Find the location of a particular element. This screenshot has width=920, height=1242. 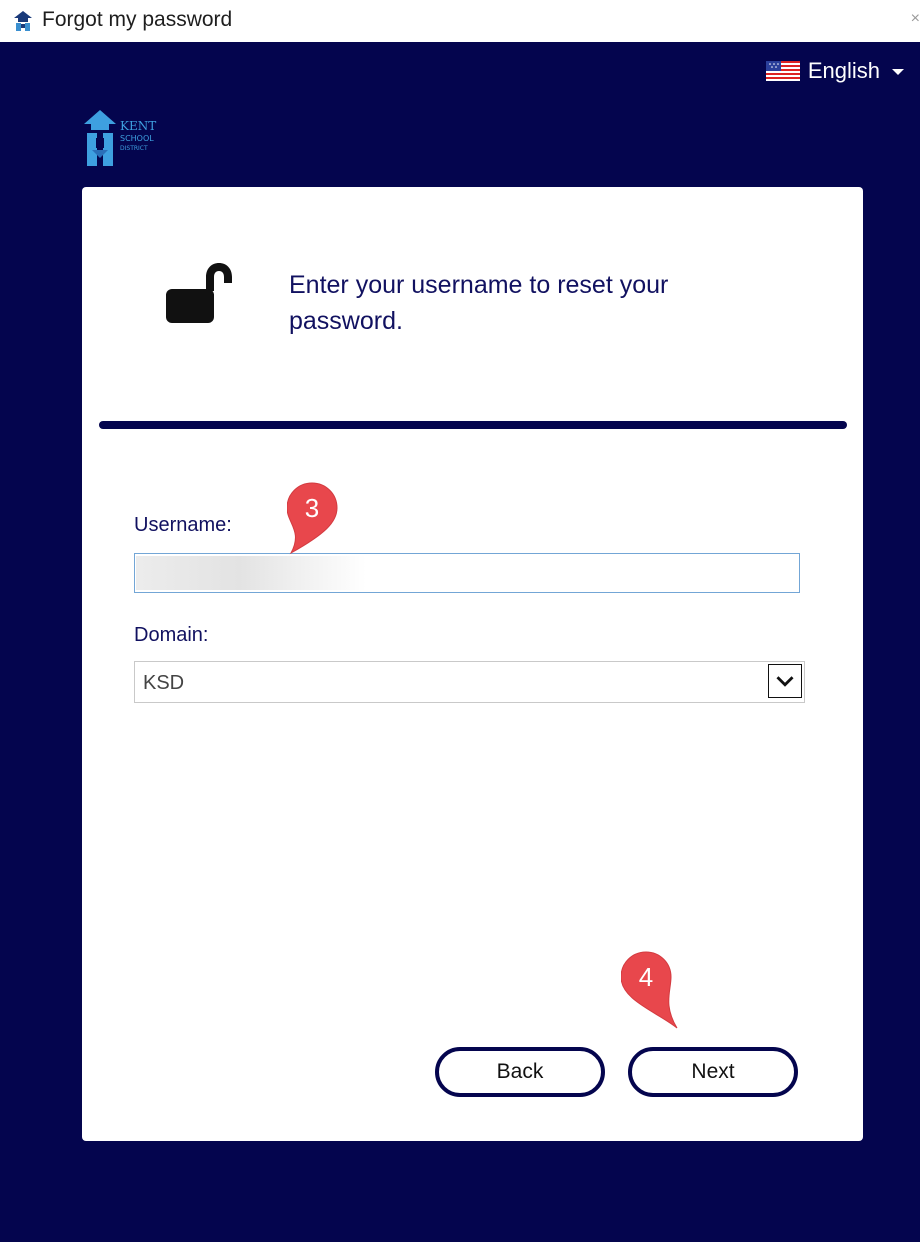

window-titlebar: Forgot my password × is located at coordinates (460, 21).